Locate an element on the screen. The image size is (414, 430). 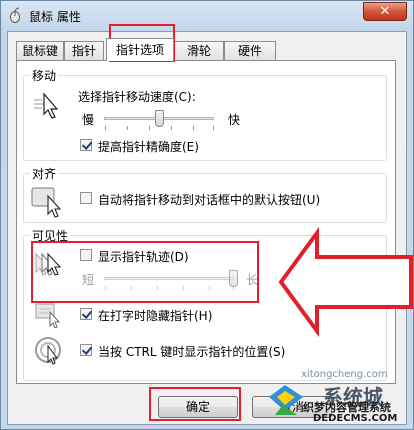
watermark-domain-top: xitongcheng.com is located at coordinates (344, 374).